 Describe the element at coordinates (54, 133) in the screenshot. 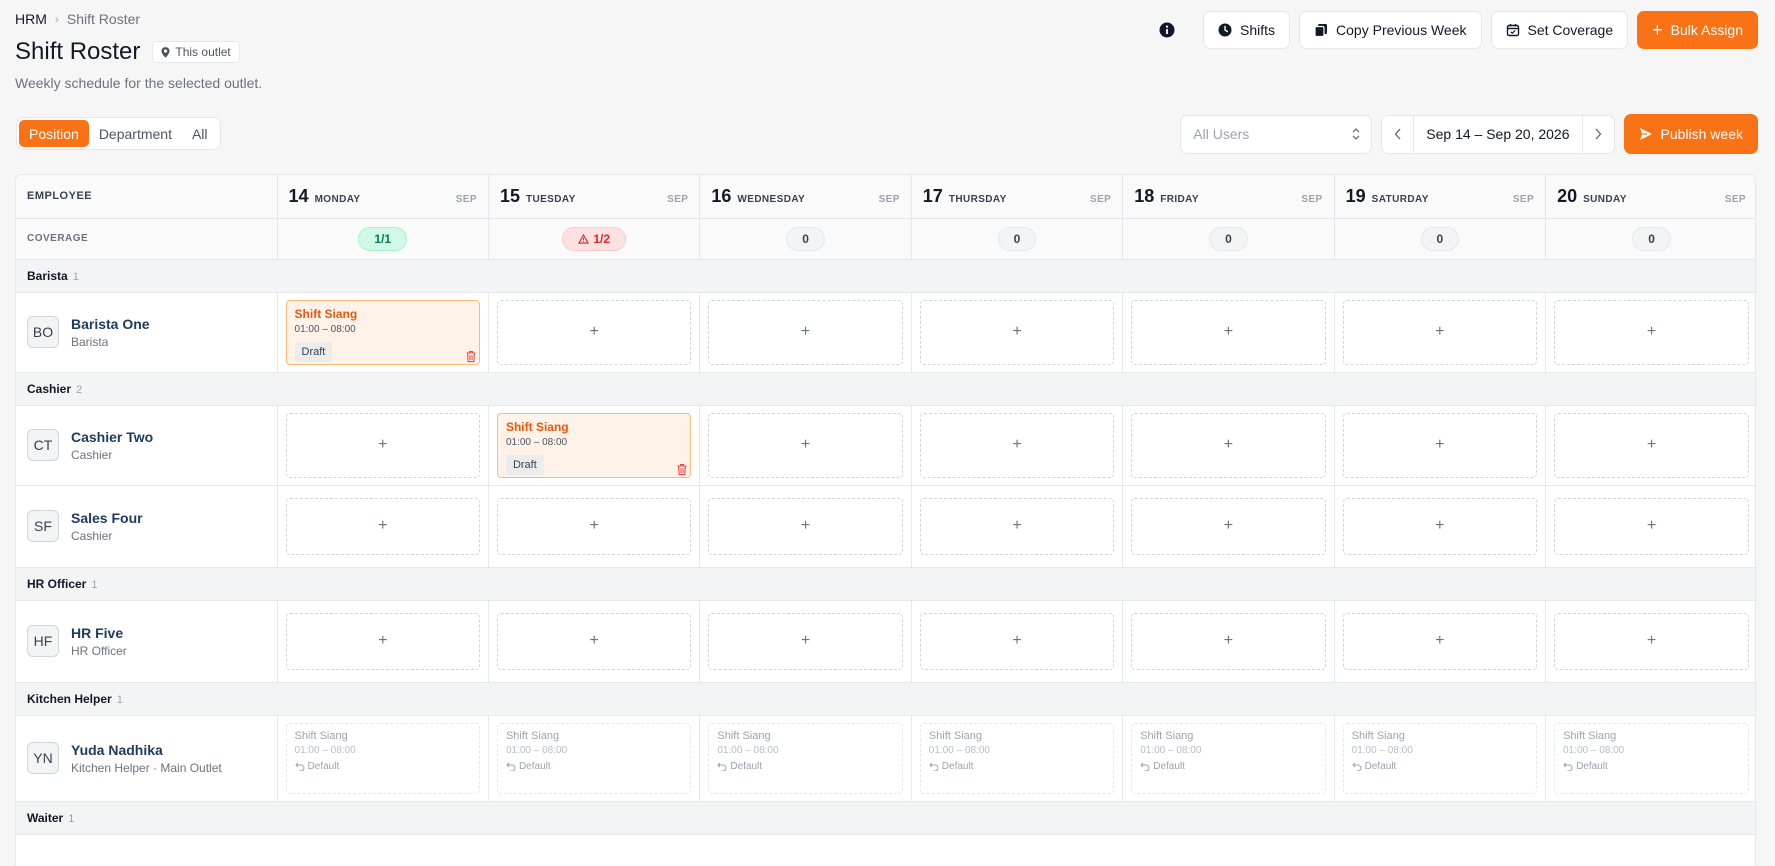

I see `view-toggle-position: Position` at that location.